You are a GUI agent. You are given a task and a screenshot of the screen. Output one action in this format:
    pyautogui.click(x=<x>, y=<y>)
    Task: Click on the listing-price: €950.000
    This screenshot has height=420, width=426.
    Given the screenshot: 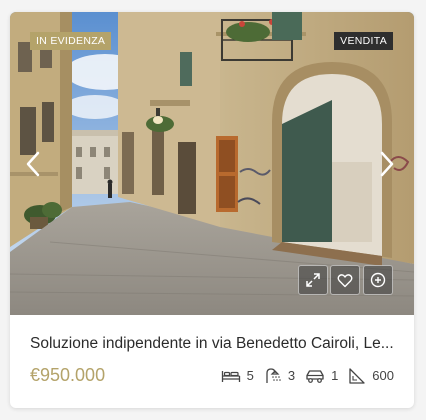 What is the action you would take?
    pyautogui.click(x=68, y=375)
    